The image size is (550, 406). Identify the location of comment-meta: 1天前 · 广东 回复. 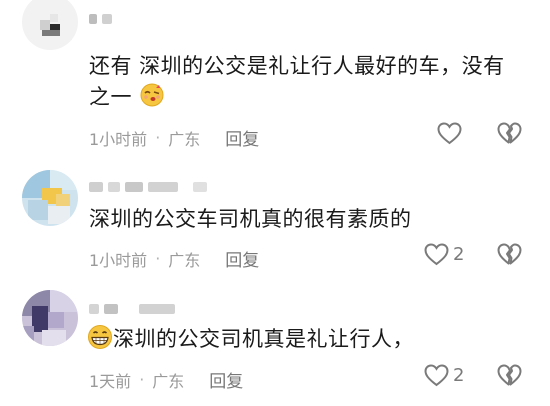
(166, 379).